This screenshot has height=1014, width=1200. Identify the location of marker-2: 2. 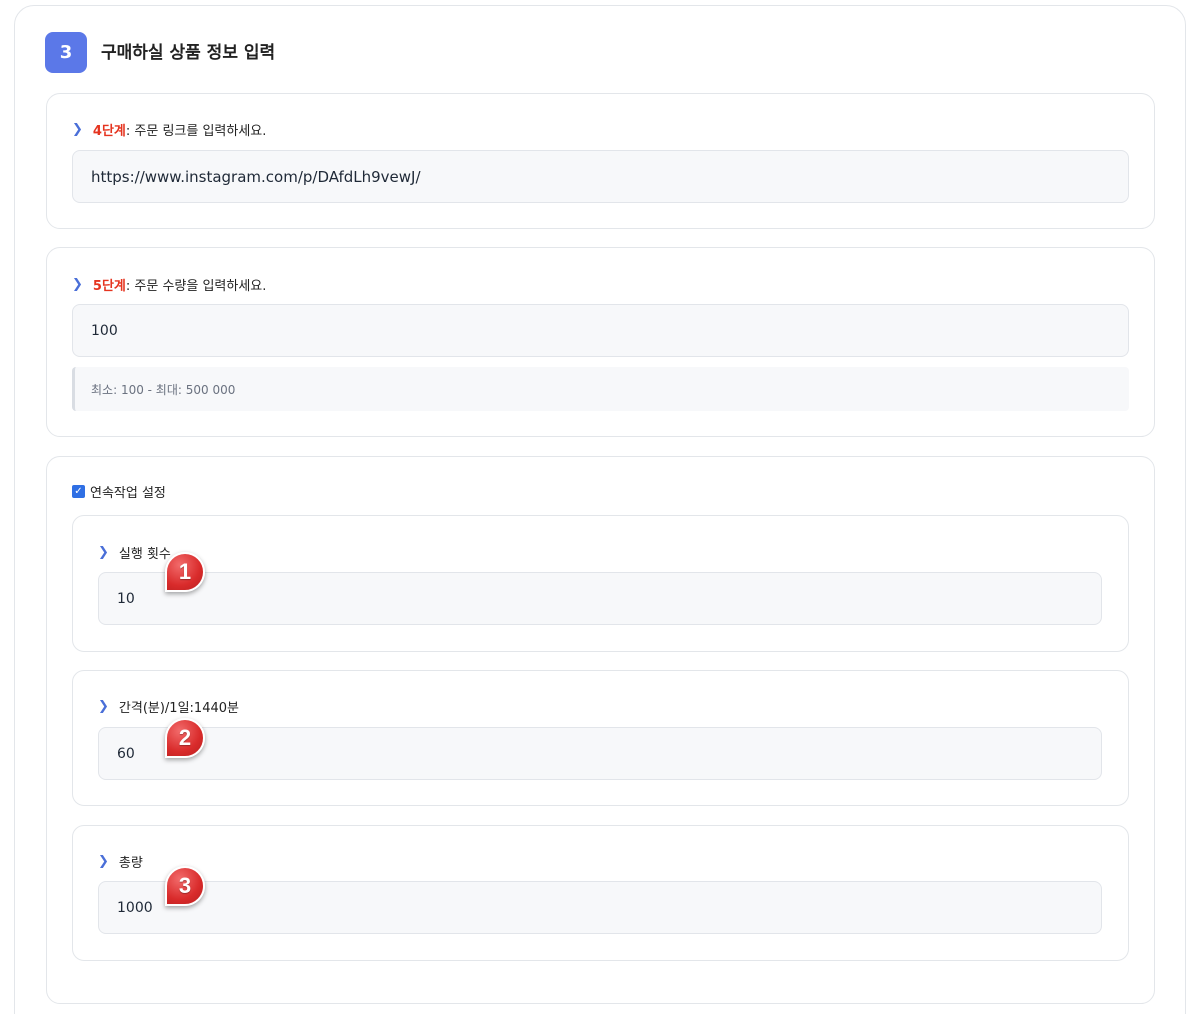
(185, 738).